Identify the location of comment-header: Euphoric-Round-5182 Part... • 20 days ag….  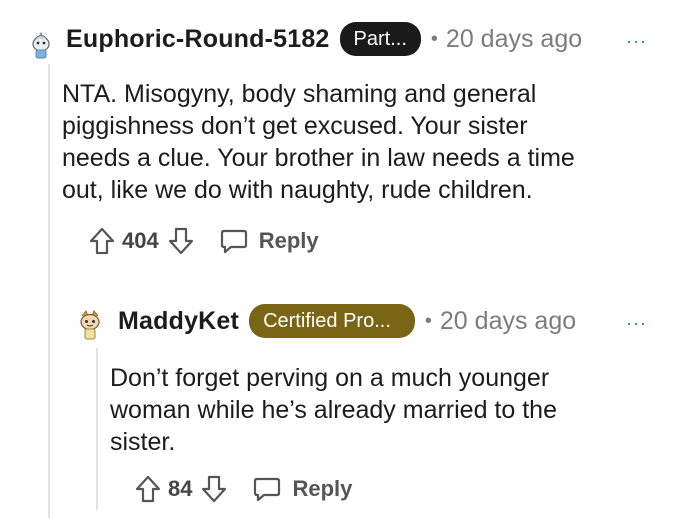
(324, 39).